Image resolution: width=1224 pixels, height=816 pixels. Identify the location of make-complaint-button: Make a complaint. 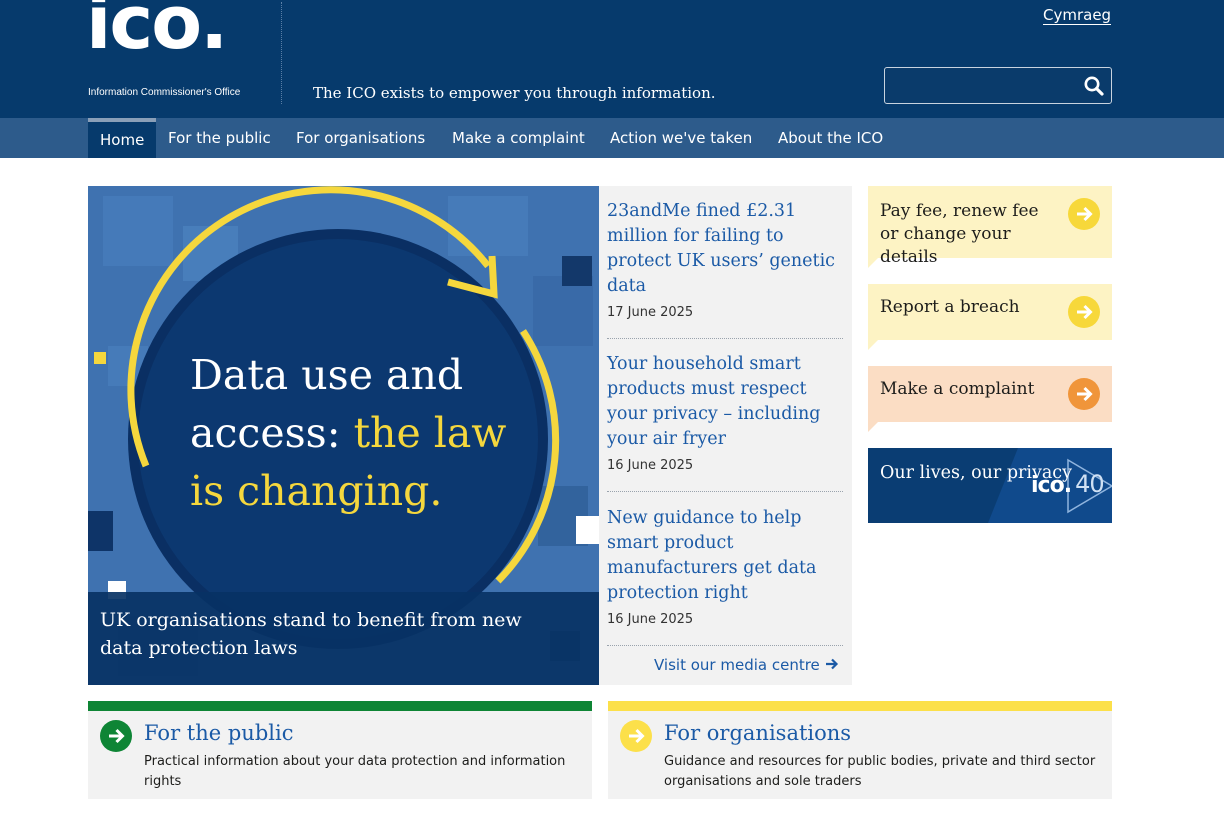
(990, 399).